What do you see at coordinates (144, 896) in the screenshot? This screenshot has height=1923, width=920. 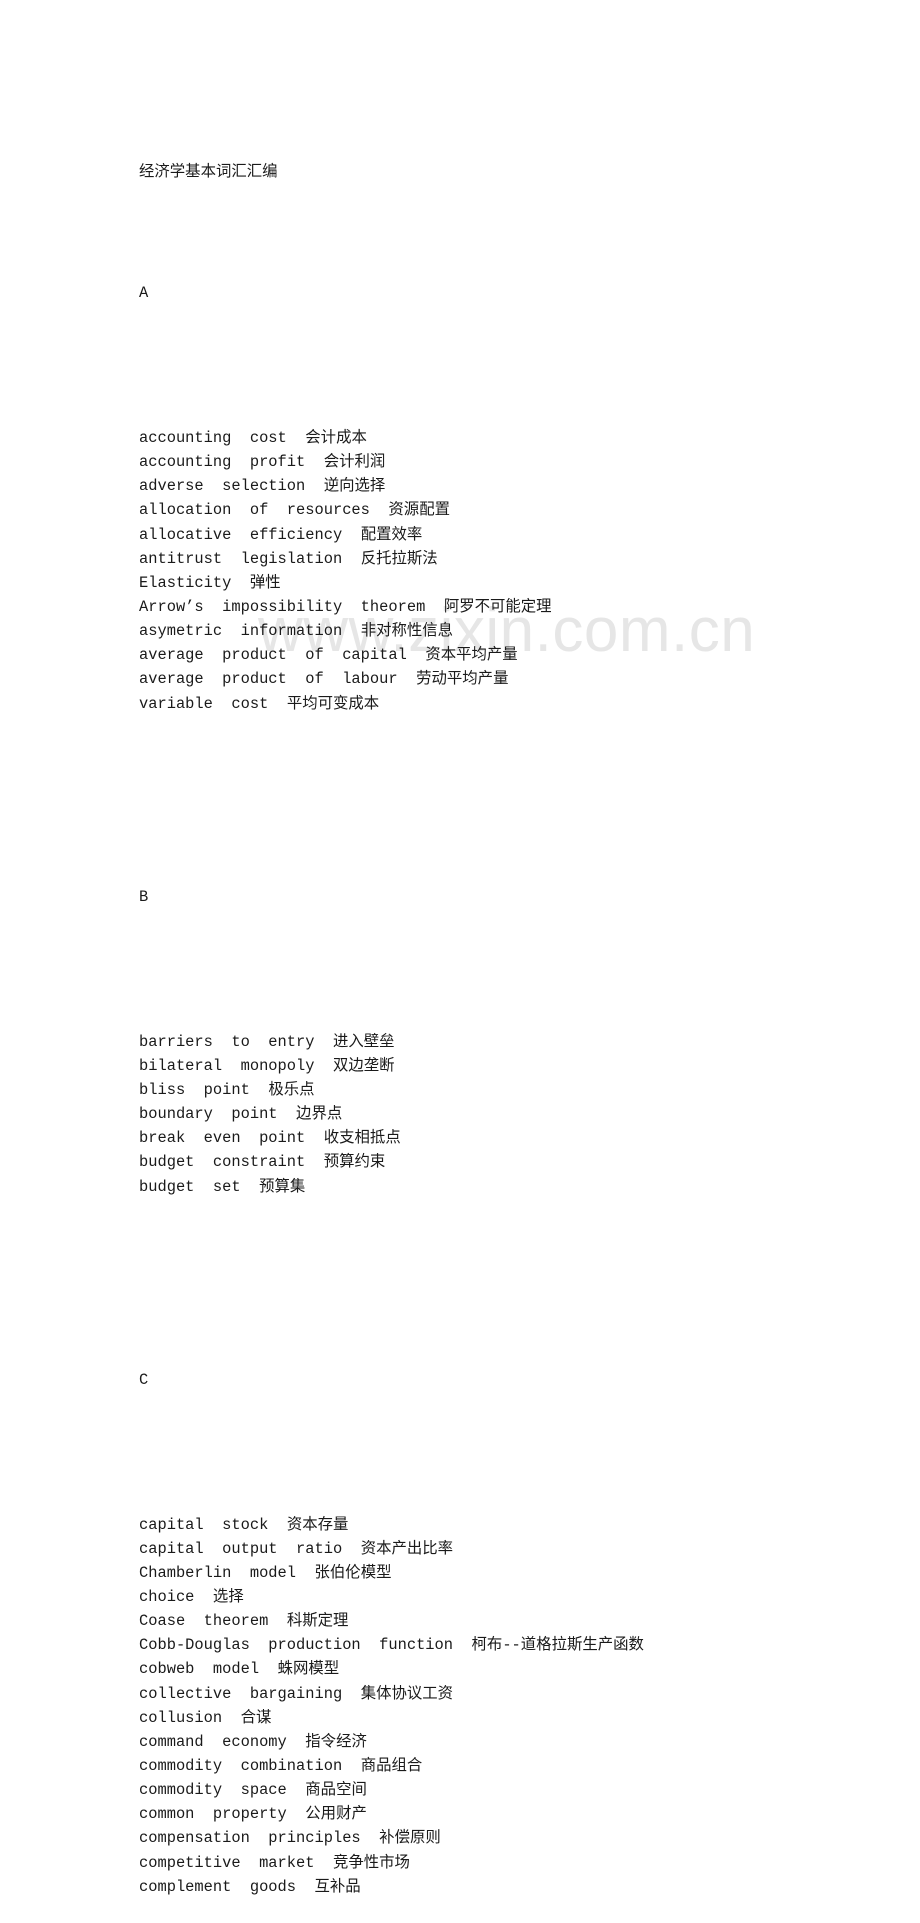 I see `section-letter-b: B` at bounding box center [144, 896].